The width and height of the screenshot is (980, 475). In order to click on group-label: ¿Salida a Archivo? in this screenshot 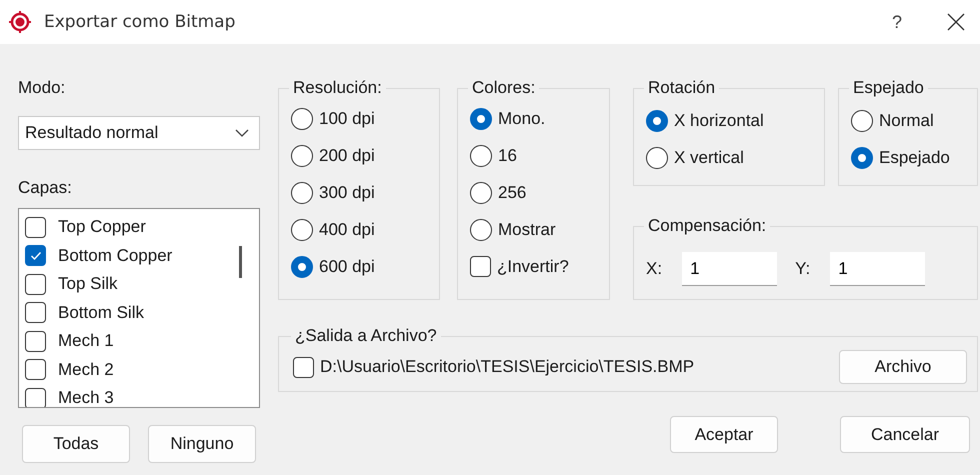, I will do `click(366, 336)`.